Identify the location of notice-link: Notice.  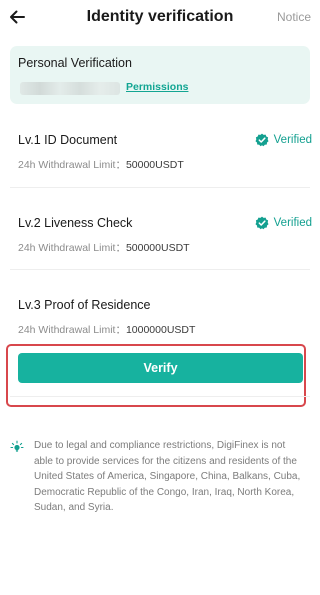
(294, 17).